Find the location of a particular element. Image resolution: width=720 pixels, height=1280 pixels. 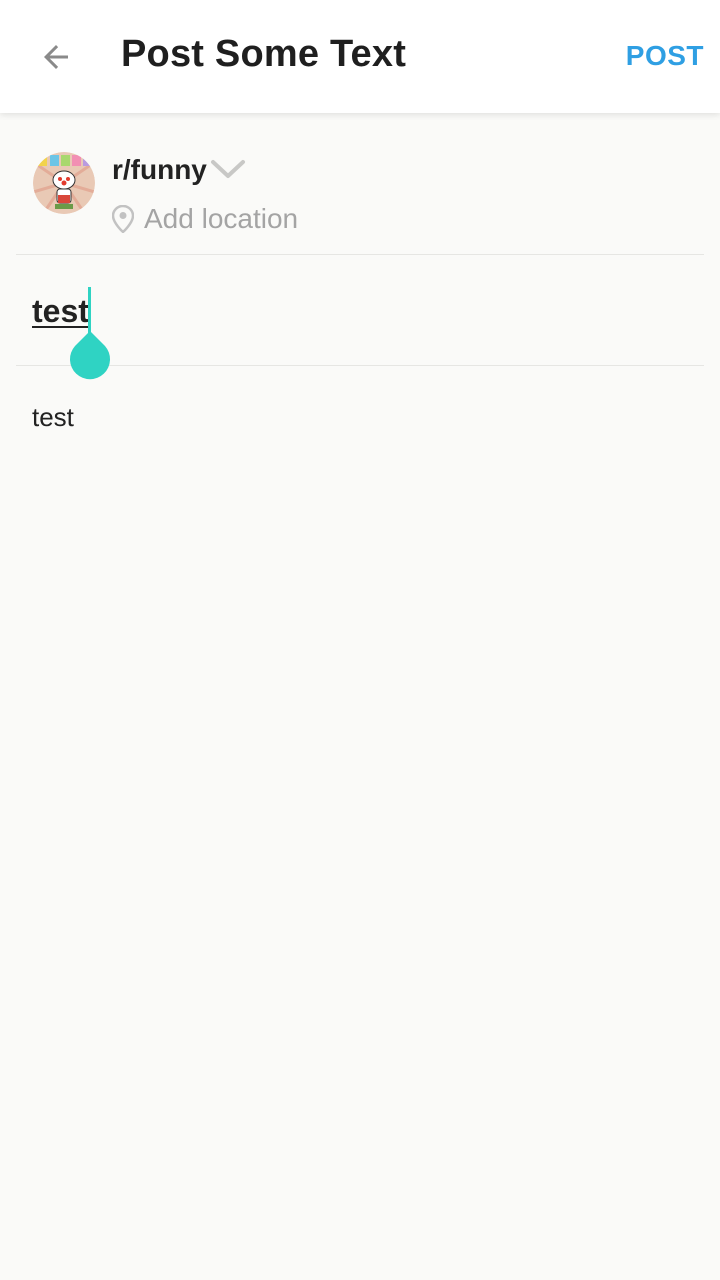

post-title-field: test is located at coordinates (360, 317).